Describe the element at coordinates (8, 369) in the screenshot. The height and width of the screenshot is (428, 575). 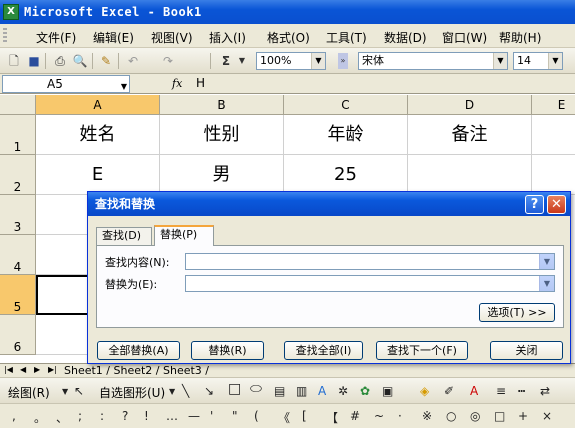
I see `first-sheet-icon: |◀` at that location.